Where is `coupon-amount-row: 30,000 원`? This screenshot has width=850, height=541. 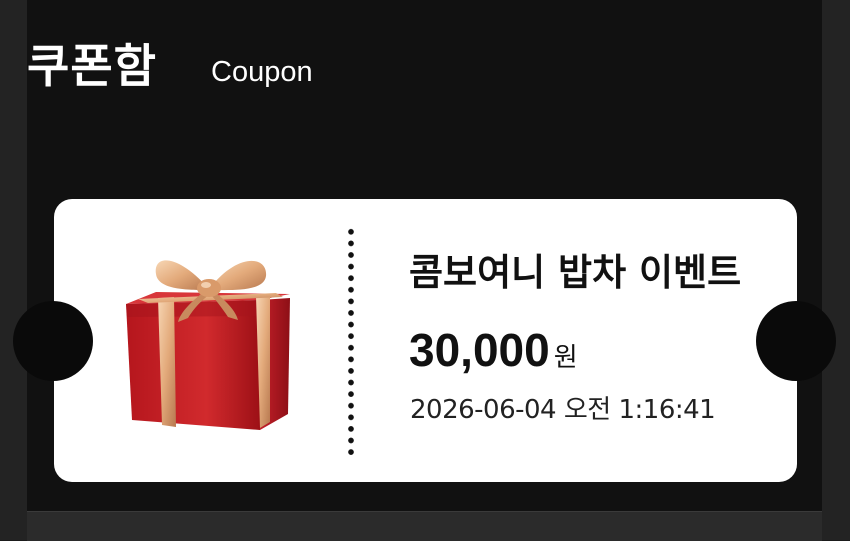 coupon-amount-row: 30,000 원 is located at coordinates (493, 355).